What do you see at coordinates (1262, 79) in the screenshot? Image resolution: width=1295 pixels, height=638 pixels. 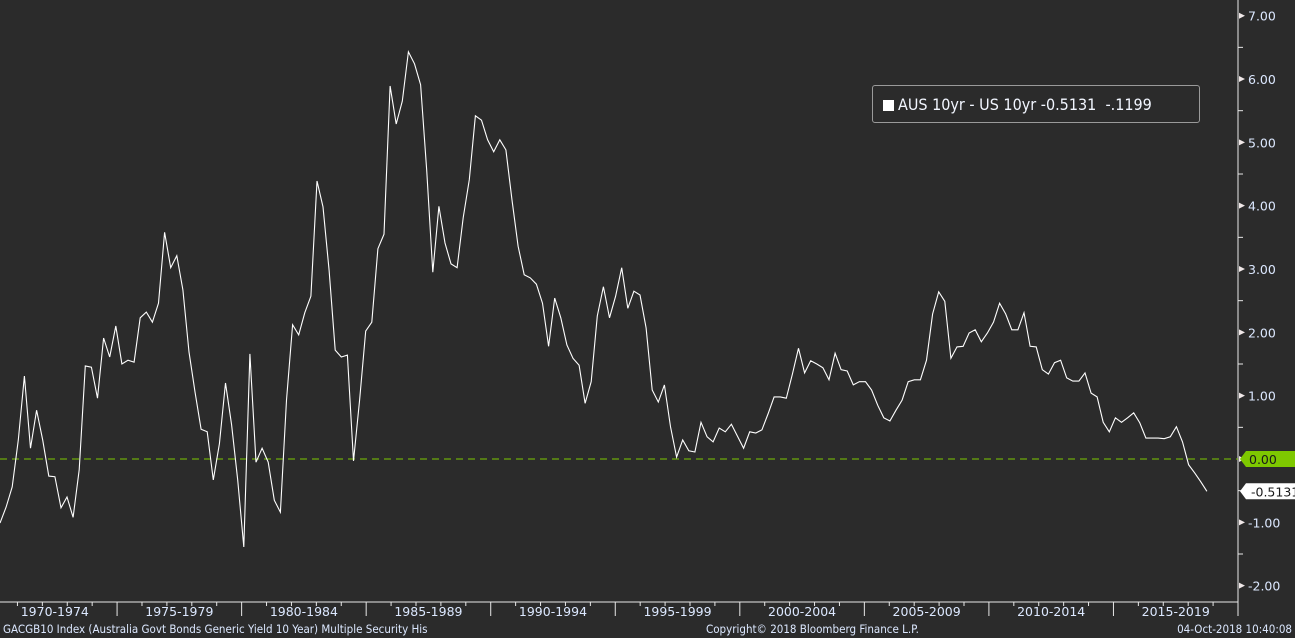 I see `y-tick-label: 6.00` at bounding box center [1262, 79].